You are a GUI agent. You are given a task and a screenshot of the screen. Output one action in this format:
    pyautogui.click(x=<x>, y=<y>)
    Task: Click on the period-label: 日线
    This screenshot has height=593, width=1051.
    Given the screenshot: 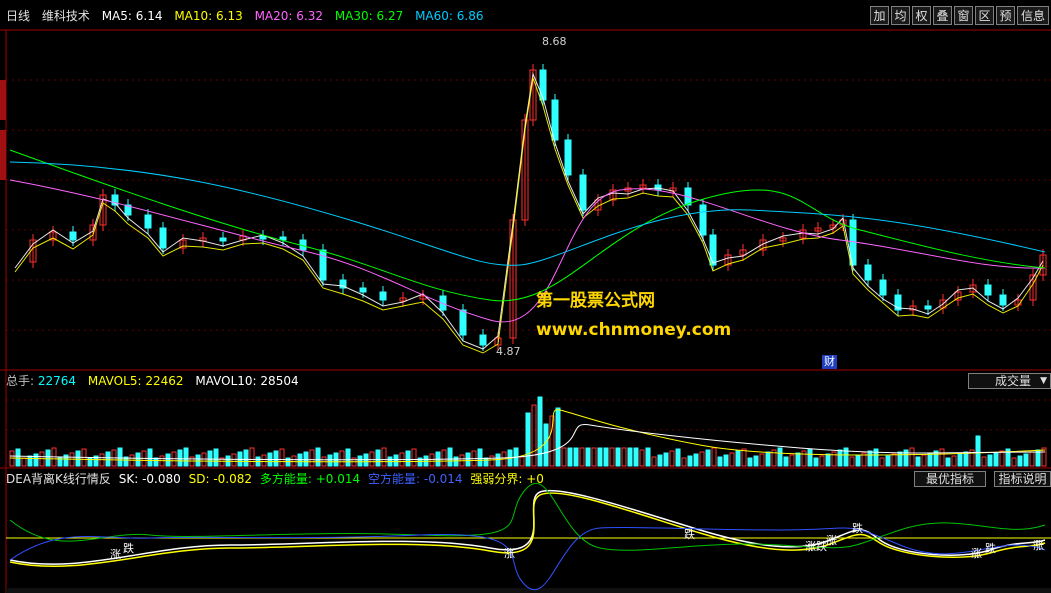 What is the action you would take?
    pyautogui.click(x=18, y=16)
    